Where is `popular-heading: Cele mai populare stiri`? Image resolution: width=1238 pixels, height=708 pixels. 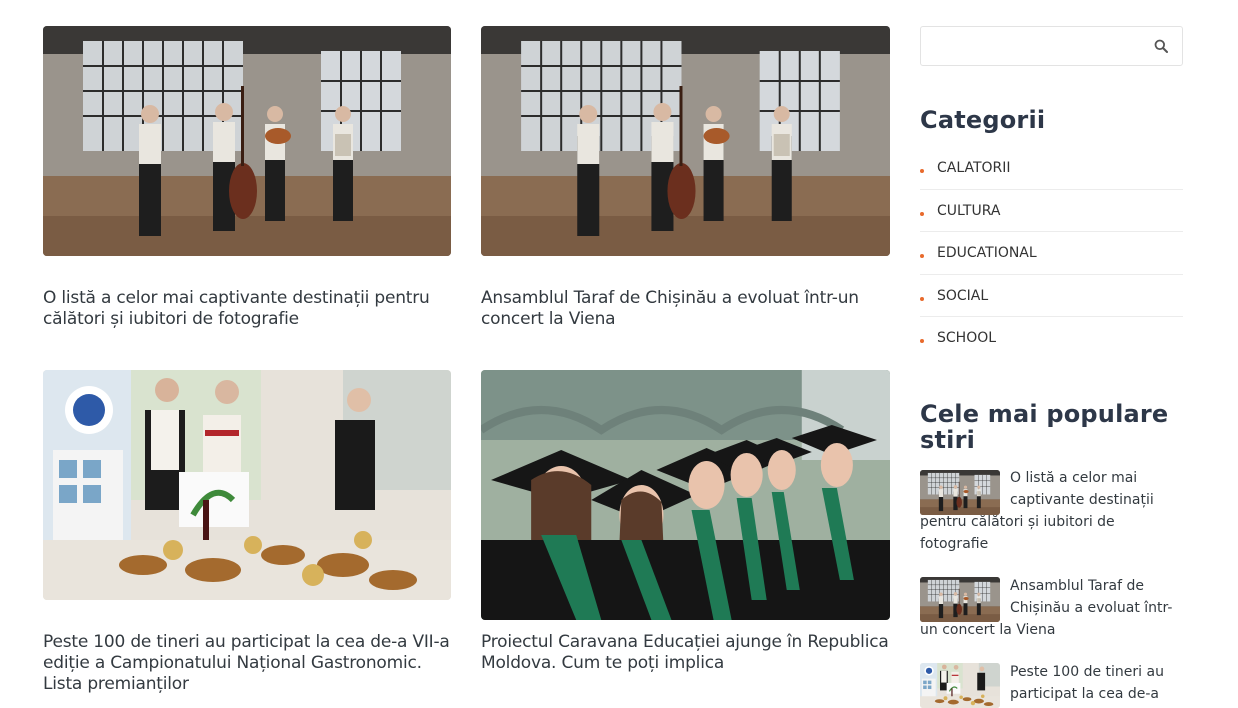
popular-heading: Cele mai populare stiri is located at coordinates (1044, 427).